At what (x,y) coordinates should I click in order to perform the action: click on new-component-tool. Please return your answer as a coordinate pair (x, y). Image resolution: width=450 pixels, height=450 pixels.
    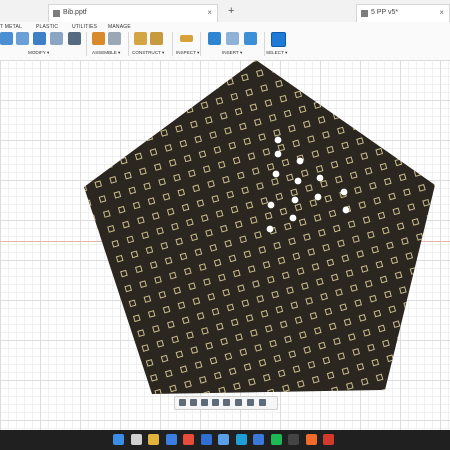
    Looking at the image, I should click on (98, 38).